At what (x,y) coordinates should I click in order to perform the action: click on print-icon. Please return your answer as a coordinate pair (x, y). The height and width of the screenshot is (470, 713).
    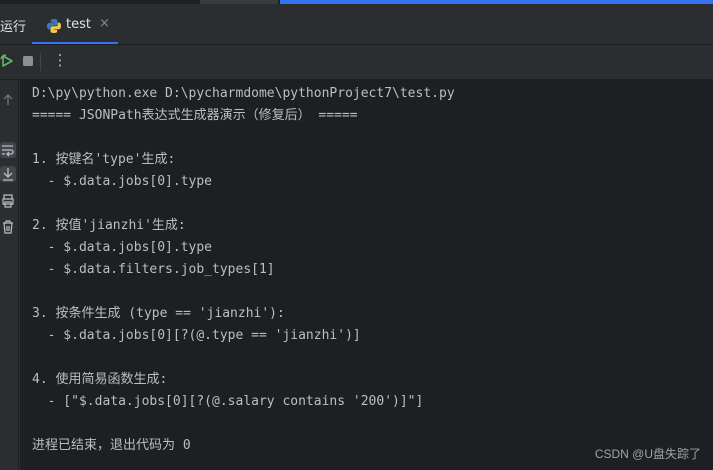
    Looking at the image, I should click on (8, 201).